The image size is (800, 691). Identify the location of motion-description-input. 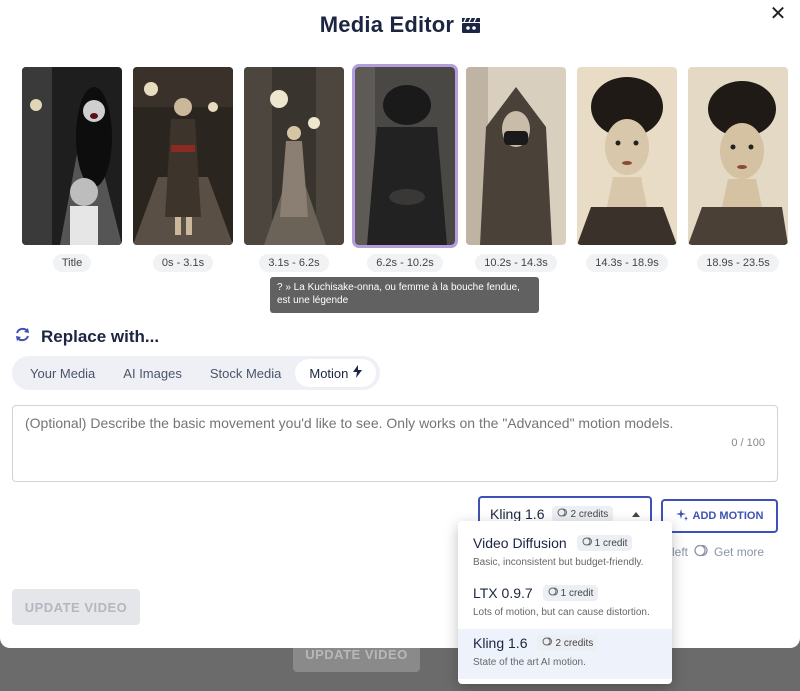
(395, 443).